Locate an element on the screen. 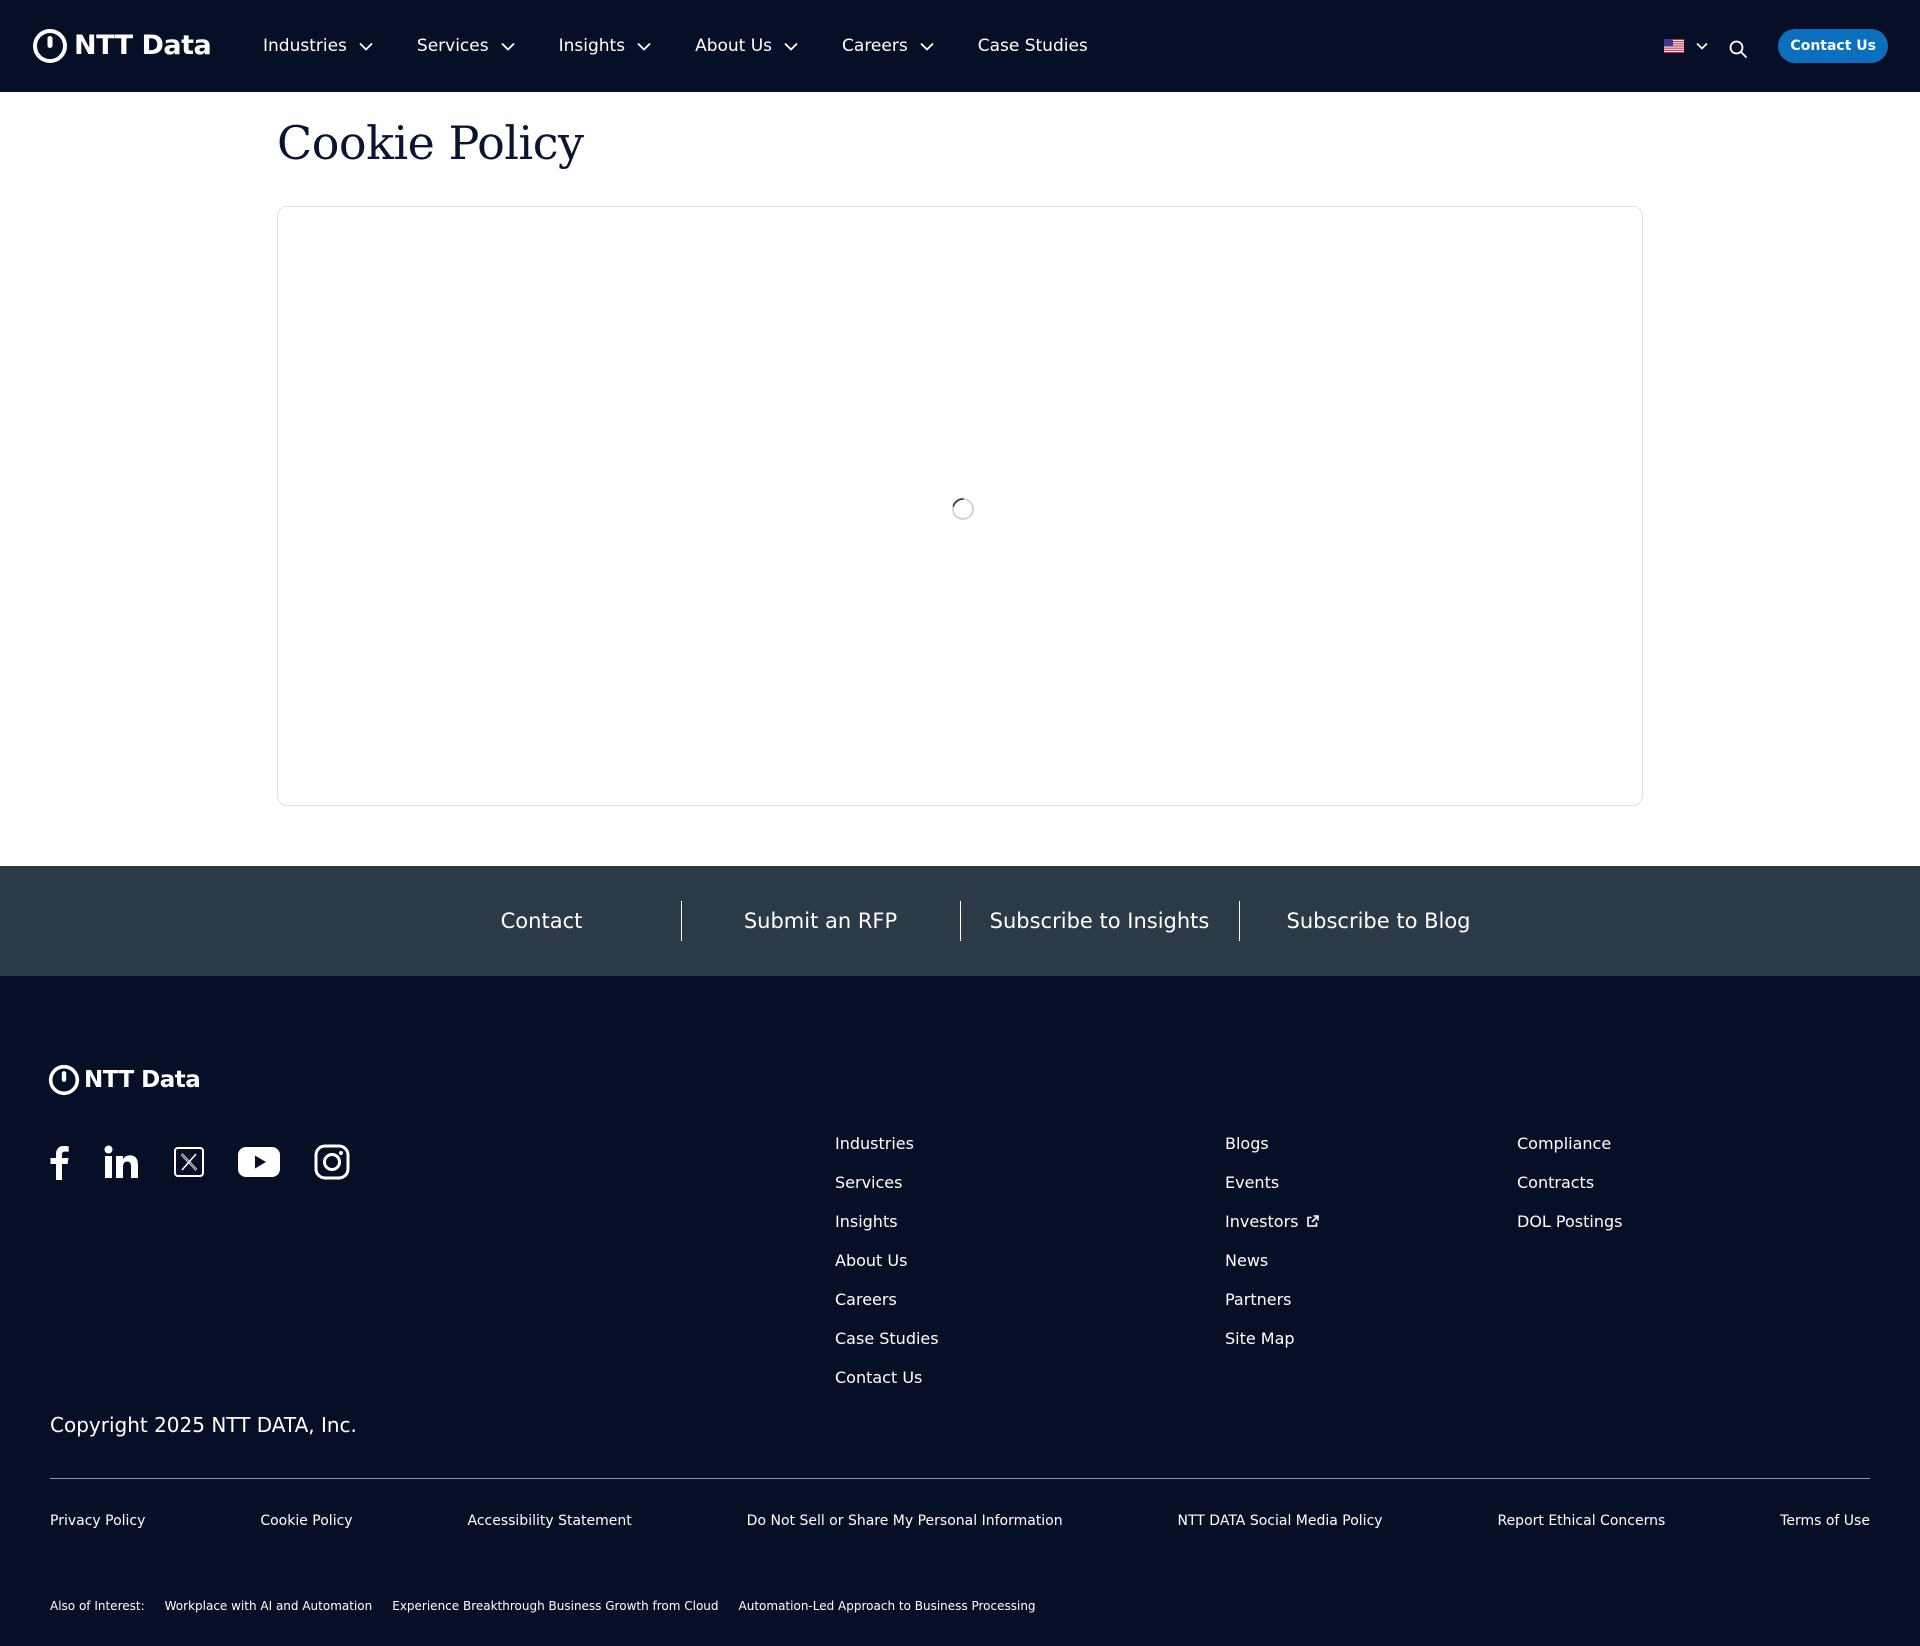 This screenshot has width=1920, height=1646. nav-item-insights: Insights is located at coordinates (605, 46).